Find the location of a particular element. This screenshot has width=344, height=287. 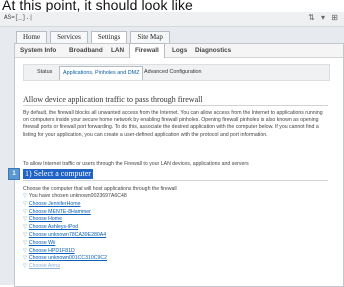

chosen-prefix: You have chosen is located at coordinates (49, 196).